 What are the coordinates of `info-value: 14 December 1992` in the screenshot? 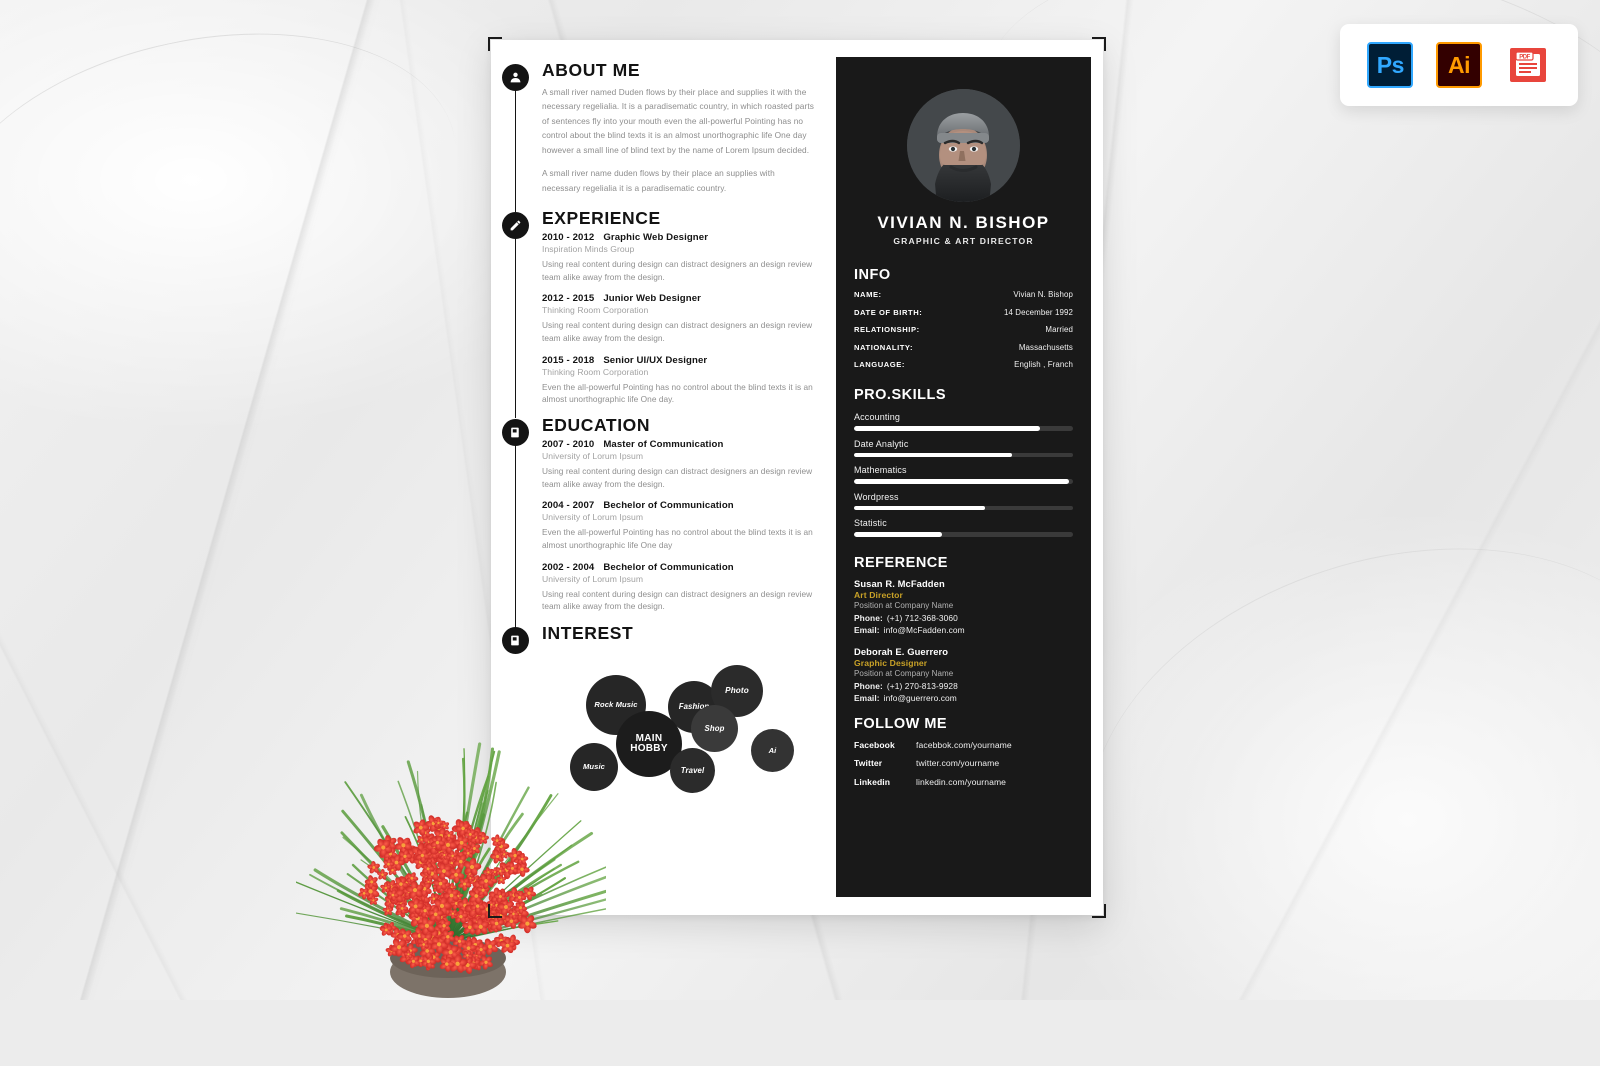 It's located at (1038, 312).